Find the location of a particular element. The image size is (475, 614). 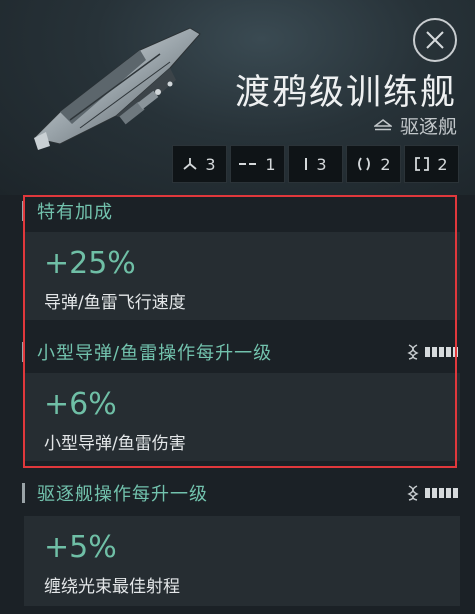

slot-high: 3 is located at coordinates (199, 164).